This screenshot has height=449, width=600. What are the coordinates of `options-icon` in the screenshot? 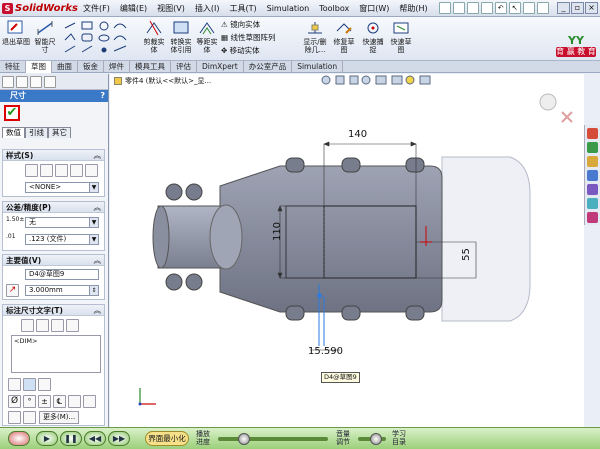 It's located at (542, 8).